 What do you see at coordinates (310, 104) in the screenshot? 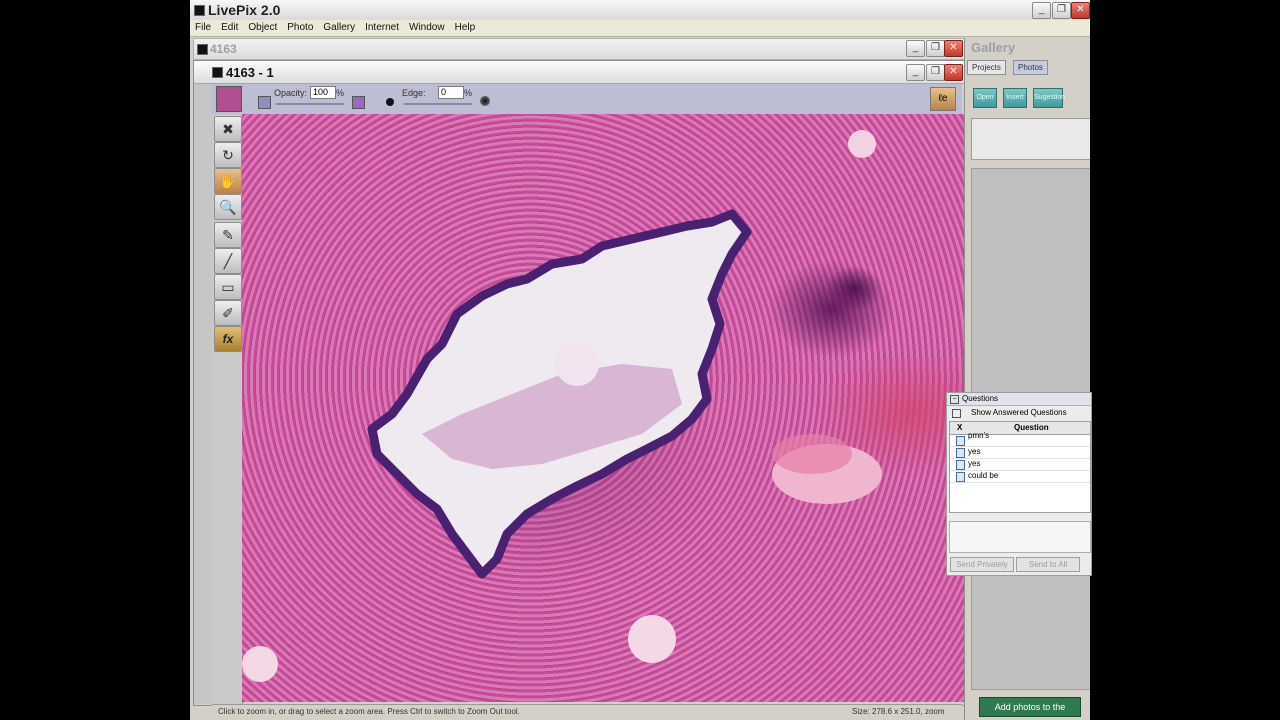
I see `opacity-slider` at bounding box center [310, 104].